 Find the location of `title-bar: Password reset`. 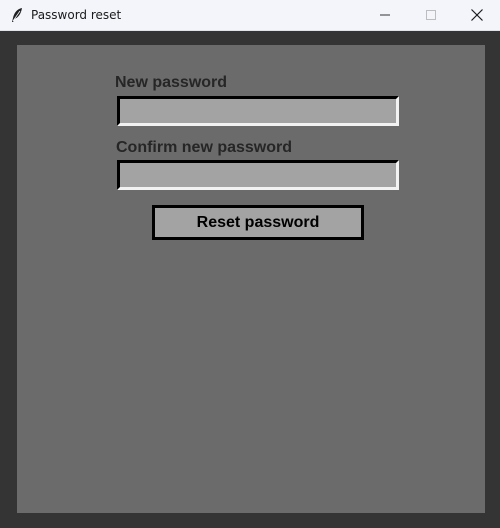

title-bar: Password reset is located at coordinates (250, 15).